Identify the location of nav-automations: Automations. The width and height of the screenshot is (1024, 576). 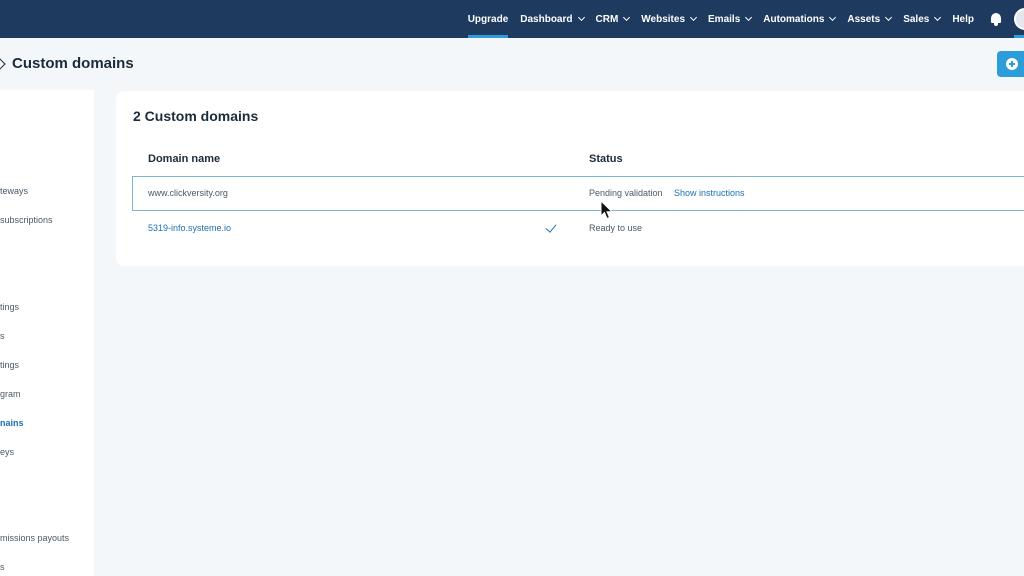
(800, 19).